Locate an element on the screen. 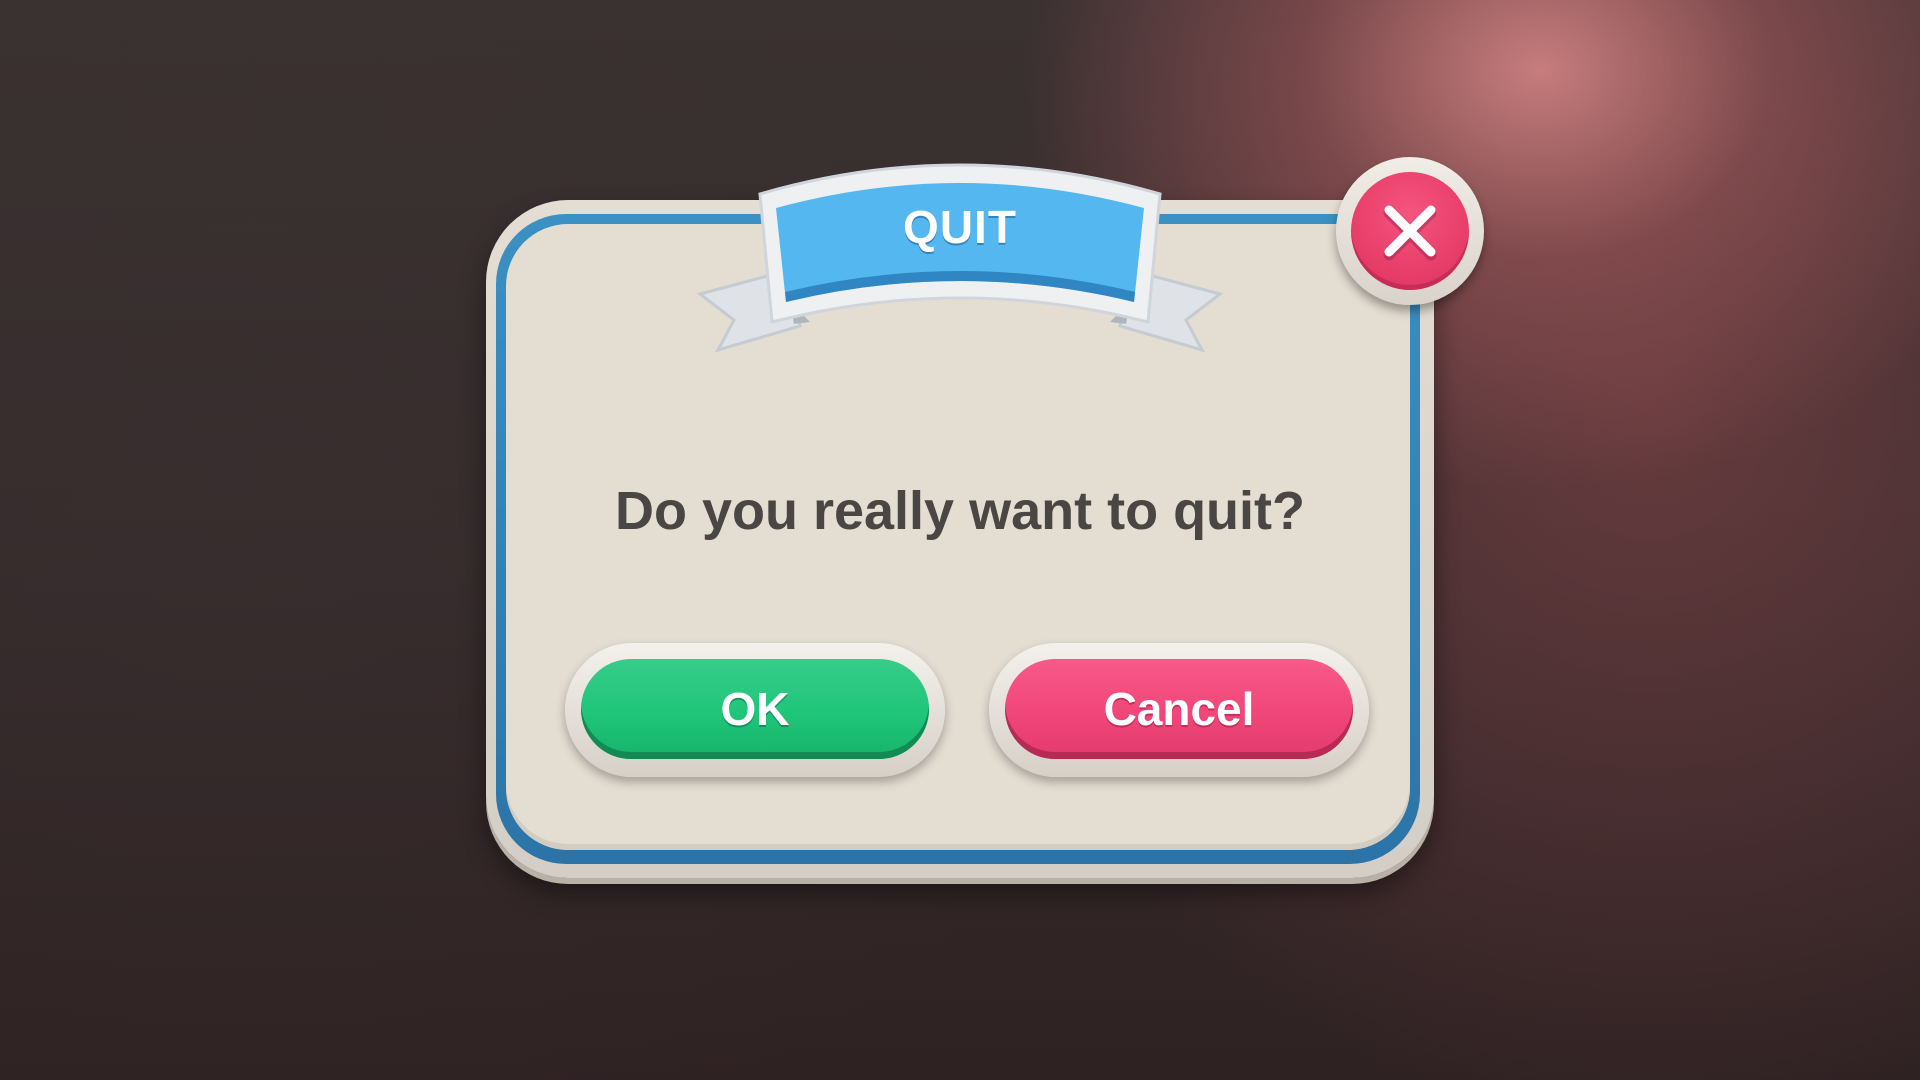 The image size is (1920, 1080). close-icon is located at coordinates (1410, 233).